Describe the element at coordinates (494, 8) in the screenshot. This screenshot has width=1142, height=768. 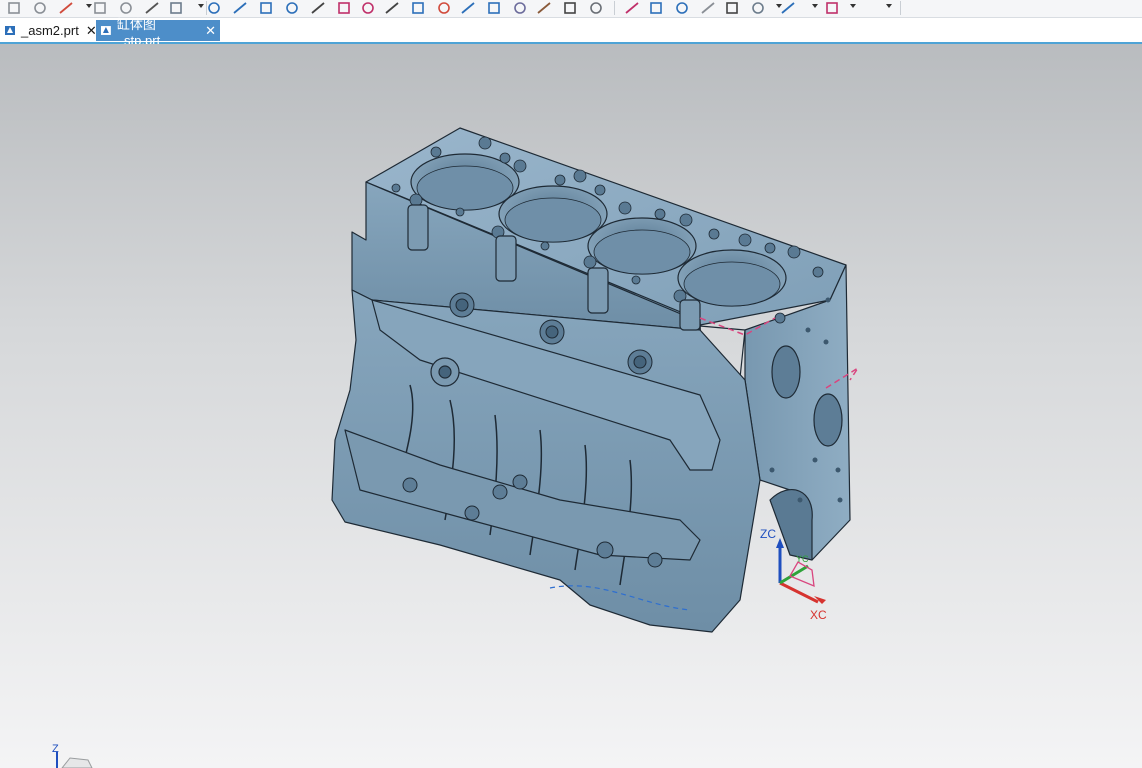
I see `line-segment-icon` at that location.